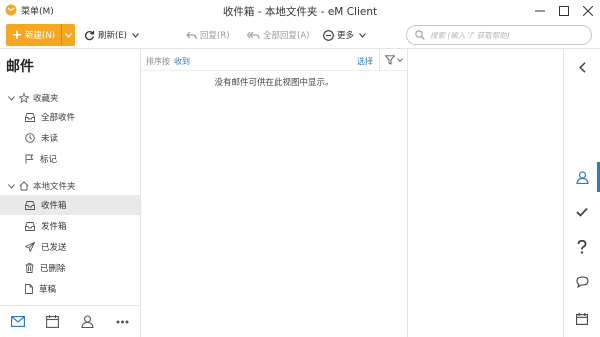 The height and width of the screenshot is (337, 600). I want to click on help-button, so click(582, 247).